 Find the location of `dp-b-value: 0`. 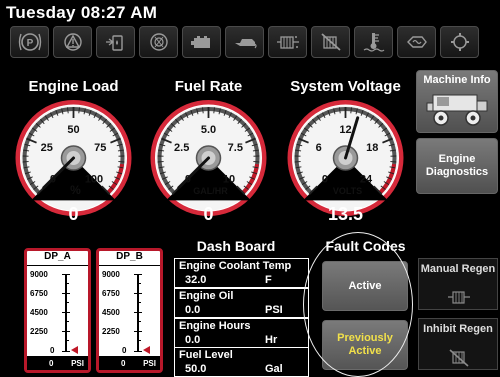

dp-b-value: 0 is located at coordinates (123, 363).